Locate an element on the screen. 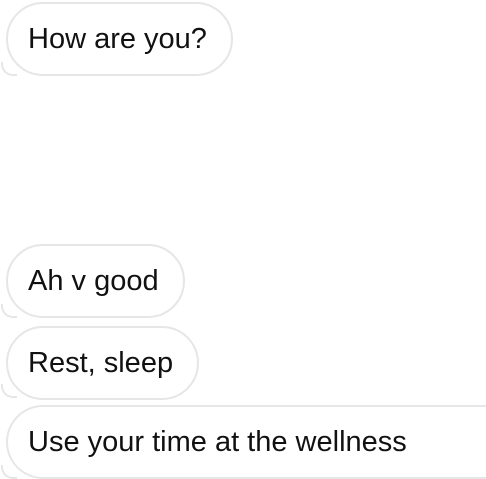  message-text: Rest, sleep is located at coordinates (101, 363).